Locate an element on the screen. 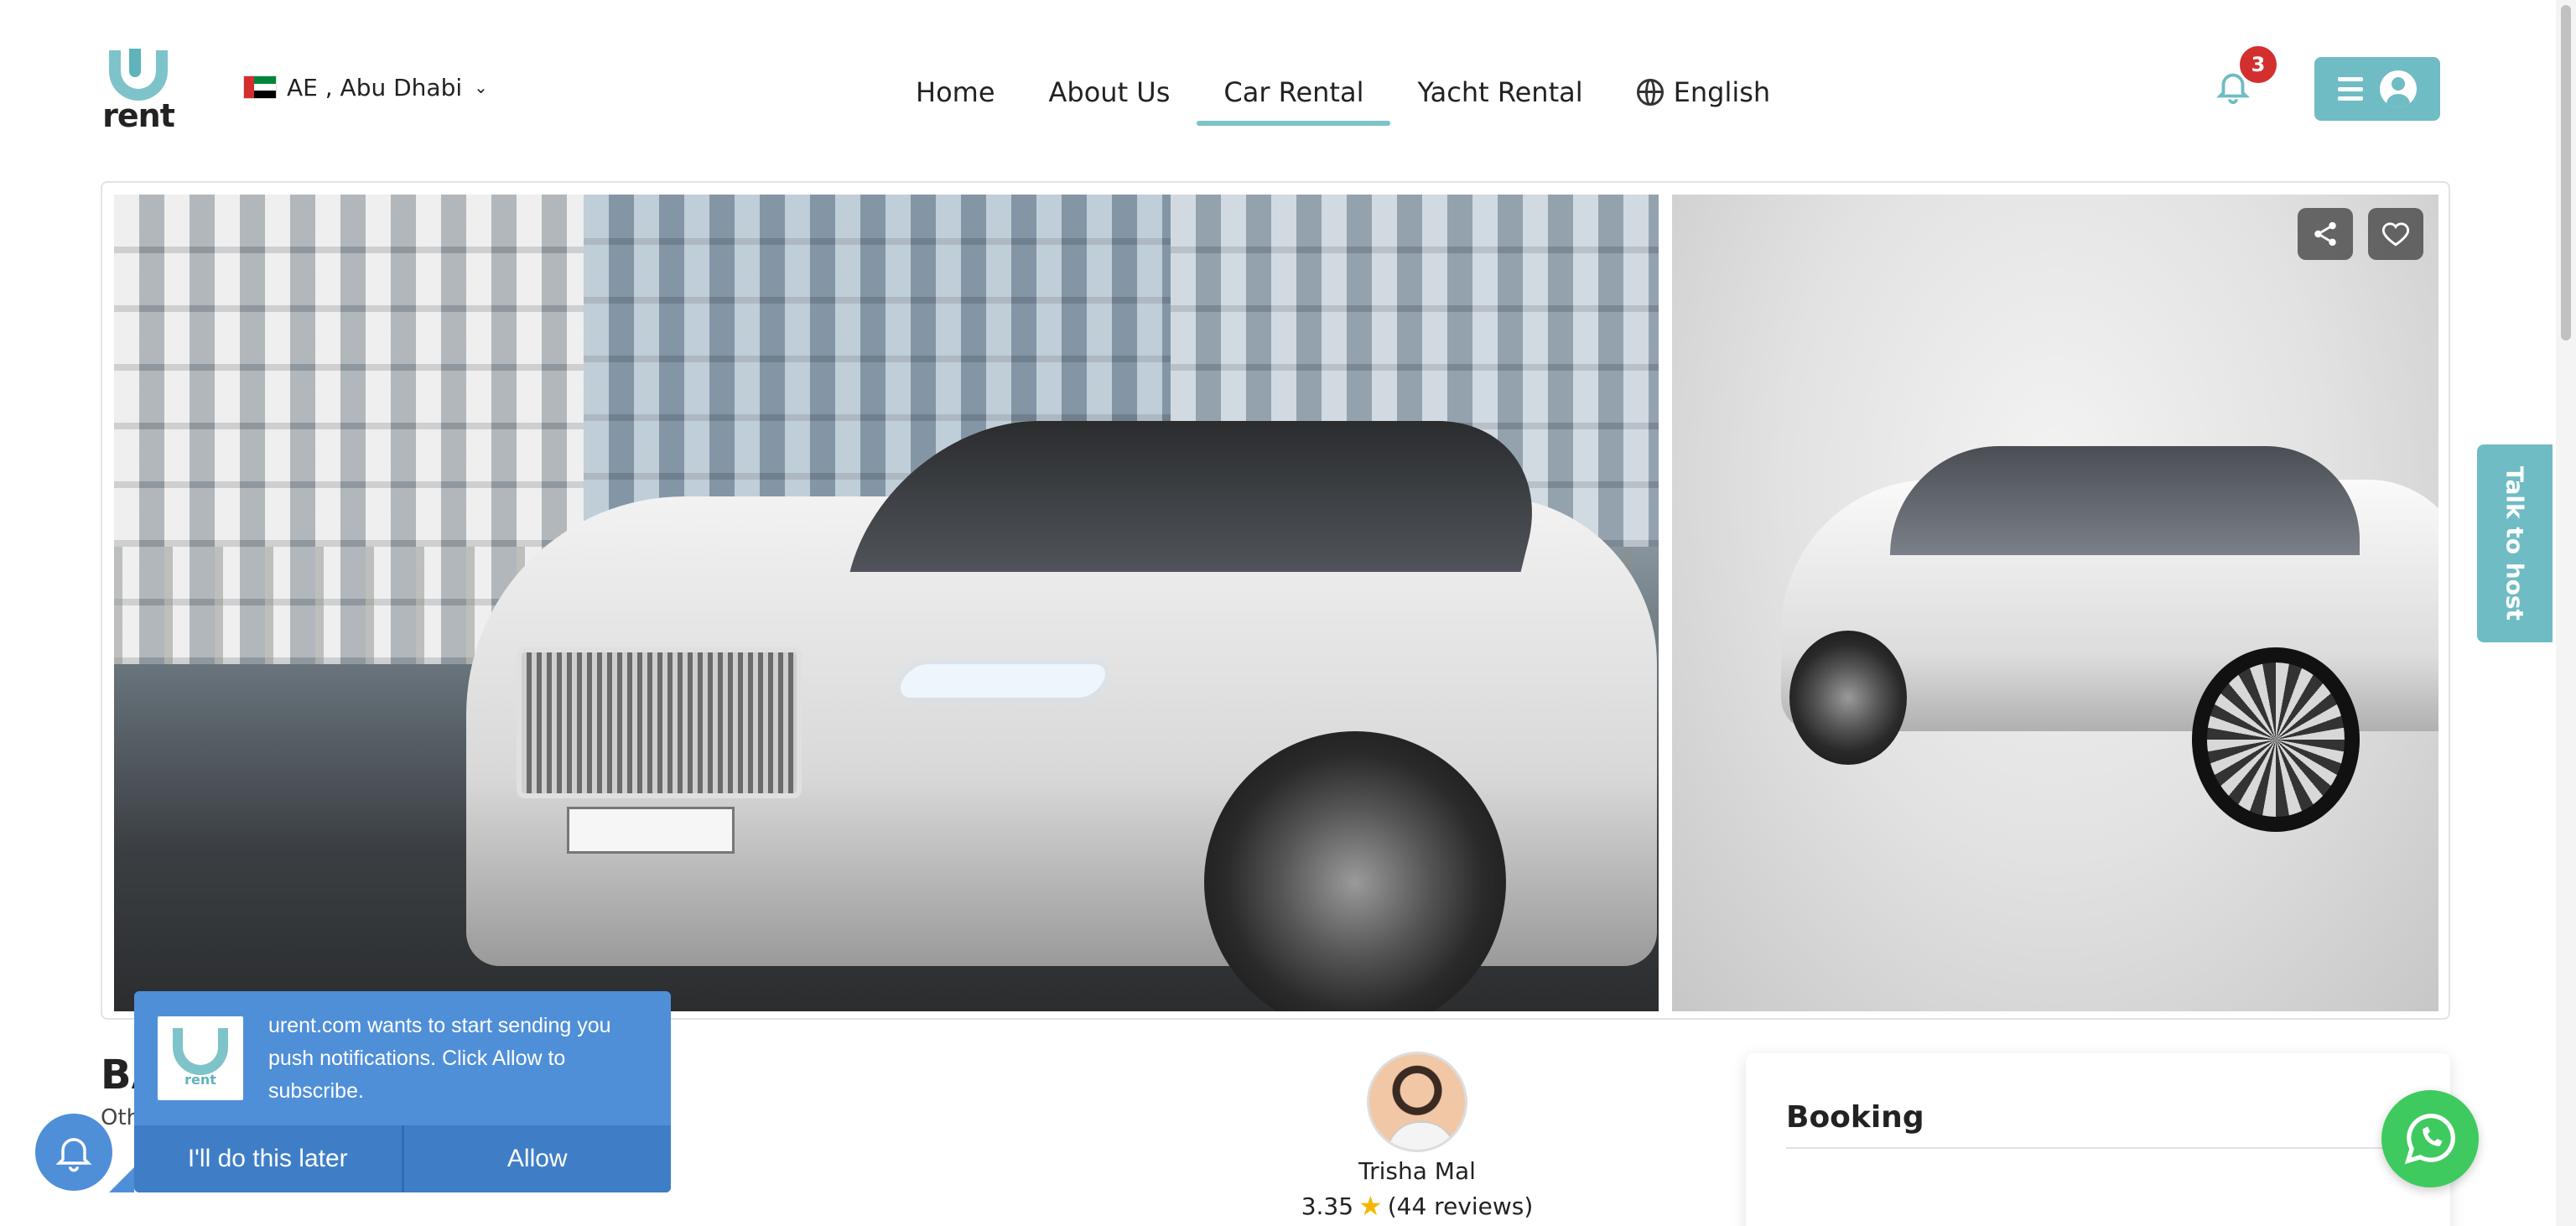 The height and width of the screenshot is (1226, 2576). location-selector: AE , Abu Dhabi ⌄ is located at coordinates (365, 87).